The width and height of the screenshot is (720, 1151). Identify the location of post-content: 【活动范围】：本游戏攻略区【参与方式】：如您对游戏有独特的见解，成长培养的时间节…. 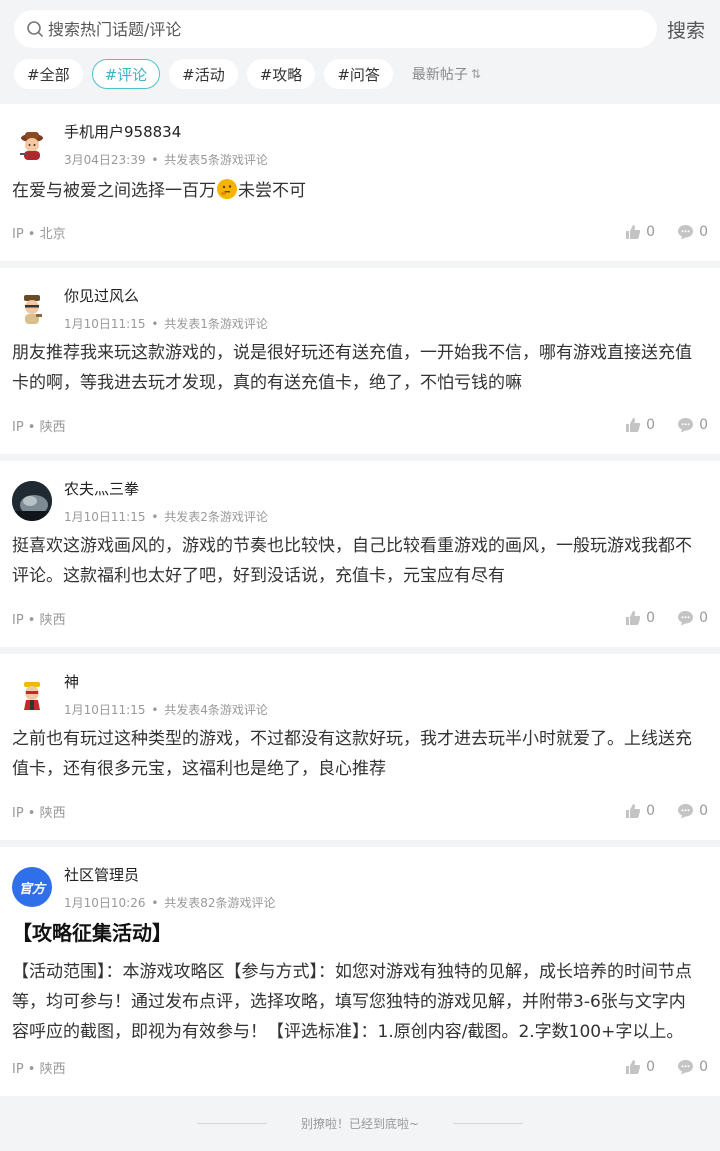
(360, 1002).